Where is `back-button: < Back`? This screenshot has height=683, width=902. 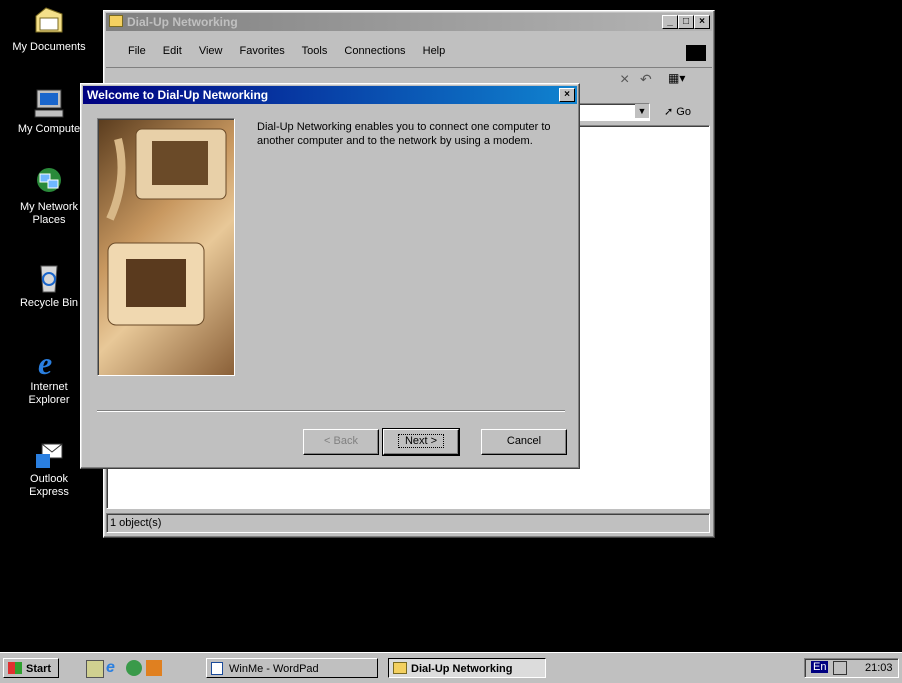
back-button: < Back is located at coordinates (341, 442).